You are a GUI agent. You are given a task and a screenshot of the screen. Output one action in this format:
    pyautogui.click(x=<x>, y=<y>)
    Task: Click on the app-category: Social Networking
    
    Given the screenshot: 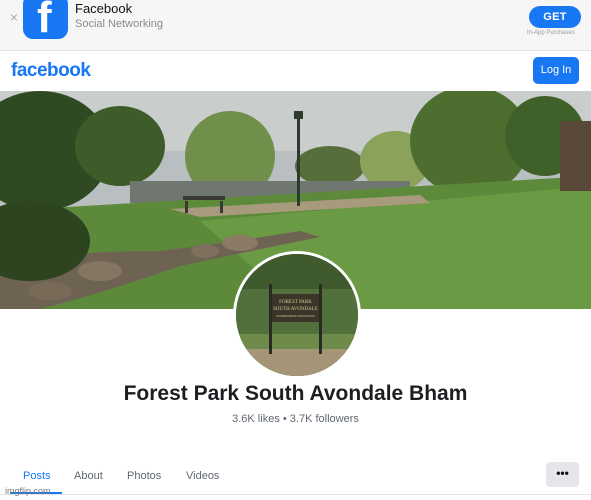 What is the action you would take?
    pyautogui.click(x=119, y=24)
    